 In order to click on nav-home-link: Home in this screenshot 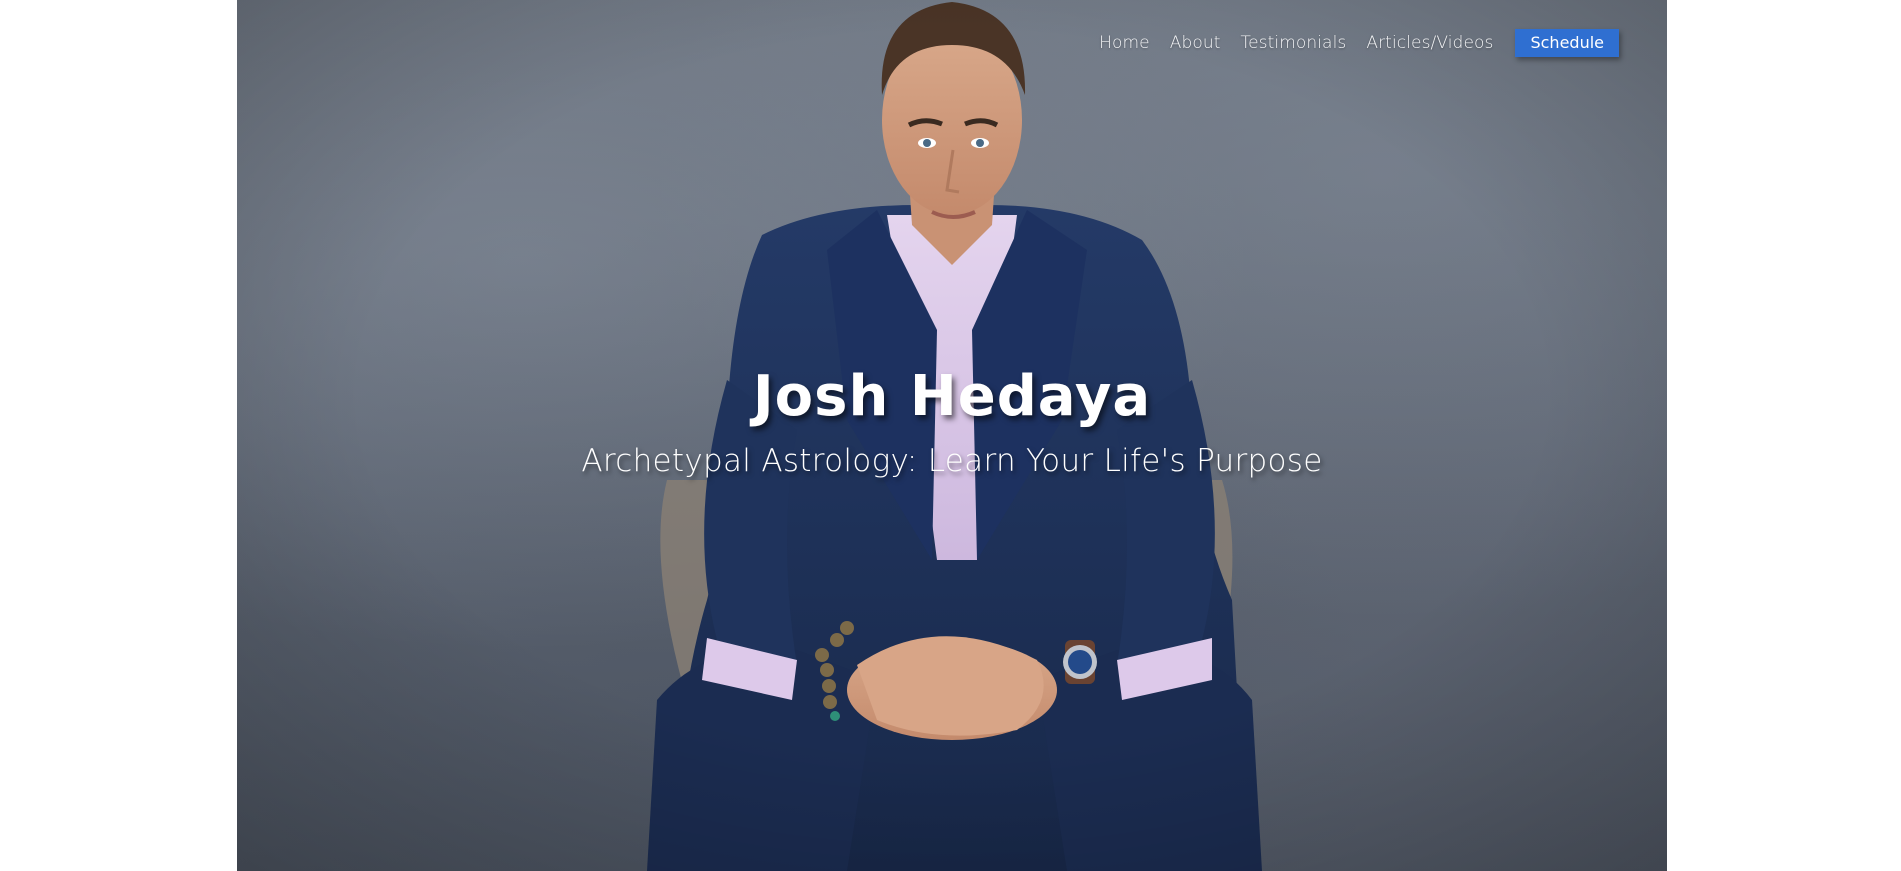, I will do `click(1124, 43)`.